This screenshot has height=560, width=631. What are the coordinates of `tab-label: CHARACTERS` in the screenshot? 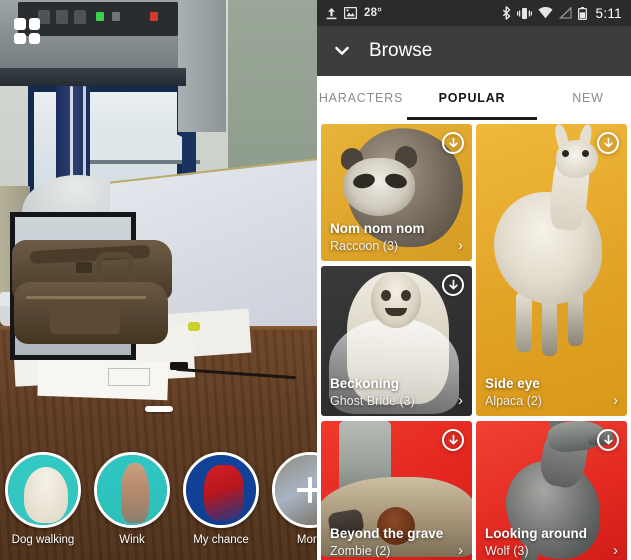 It's located at (360, 98).